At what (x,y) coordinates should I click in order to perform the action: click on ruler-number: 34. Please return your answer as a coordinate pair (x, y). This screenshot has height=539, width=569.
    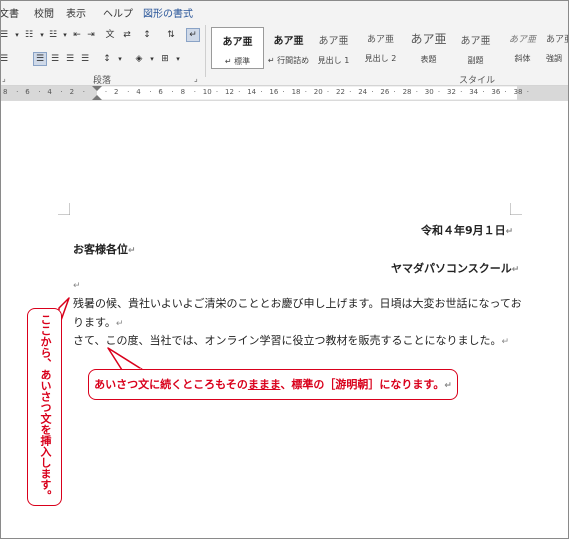
    Looking at the image, I should click on (474, 92).